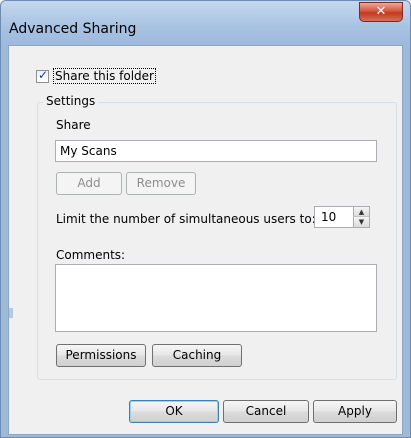 Image resolution: width=411 pixels, height=438 pixels. I want to click on share-folder-checkbox: ✓, so click(42, 75).